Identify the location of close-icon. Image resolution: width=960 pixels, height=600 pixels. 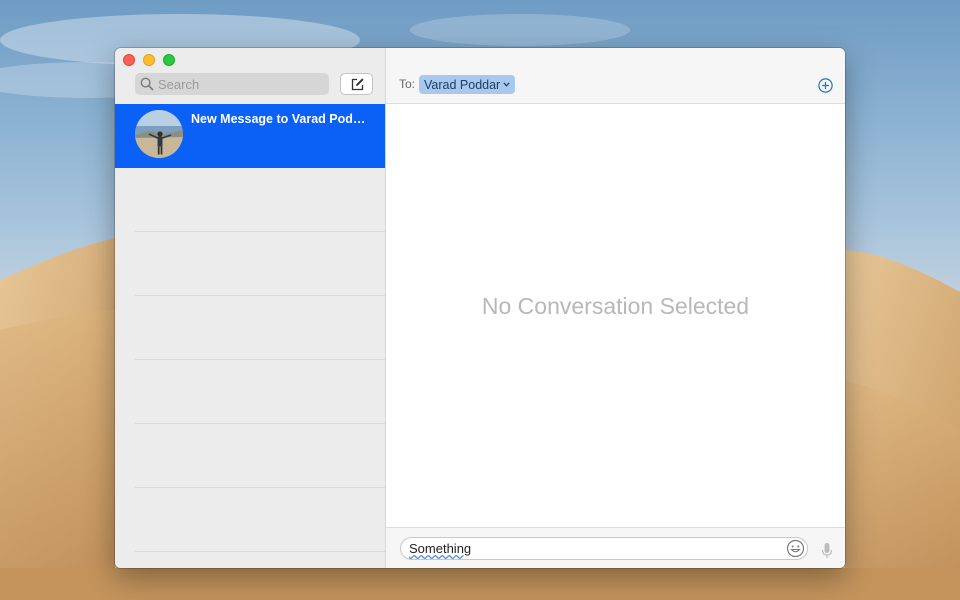
(129, 60).